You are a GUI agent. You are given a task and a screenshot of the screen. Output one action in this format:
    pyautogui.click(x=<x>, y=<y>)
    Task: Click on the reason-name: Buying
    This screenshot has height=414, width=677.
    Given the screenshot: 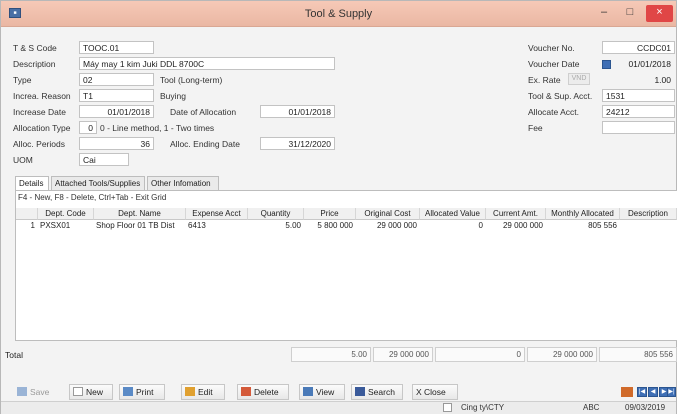 What is the action you would take?
    pyautogui.click(x=173, y=96)
    